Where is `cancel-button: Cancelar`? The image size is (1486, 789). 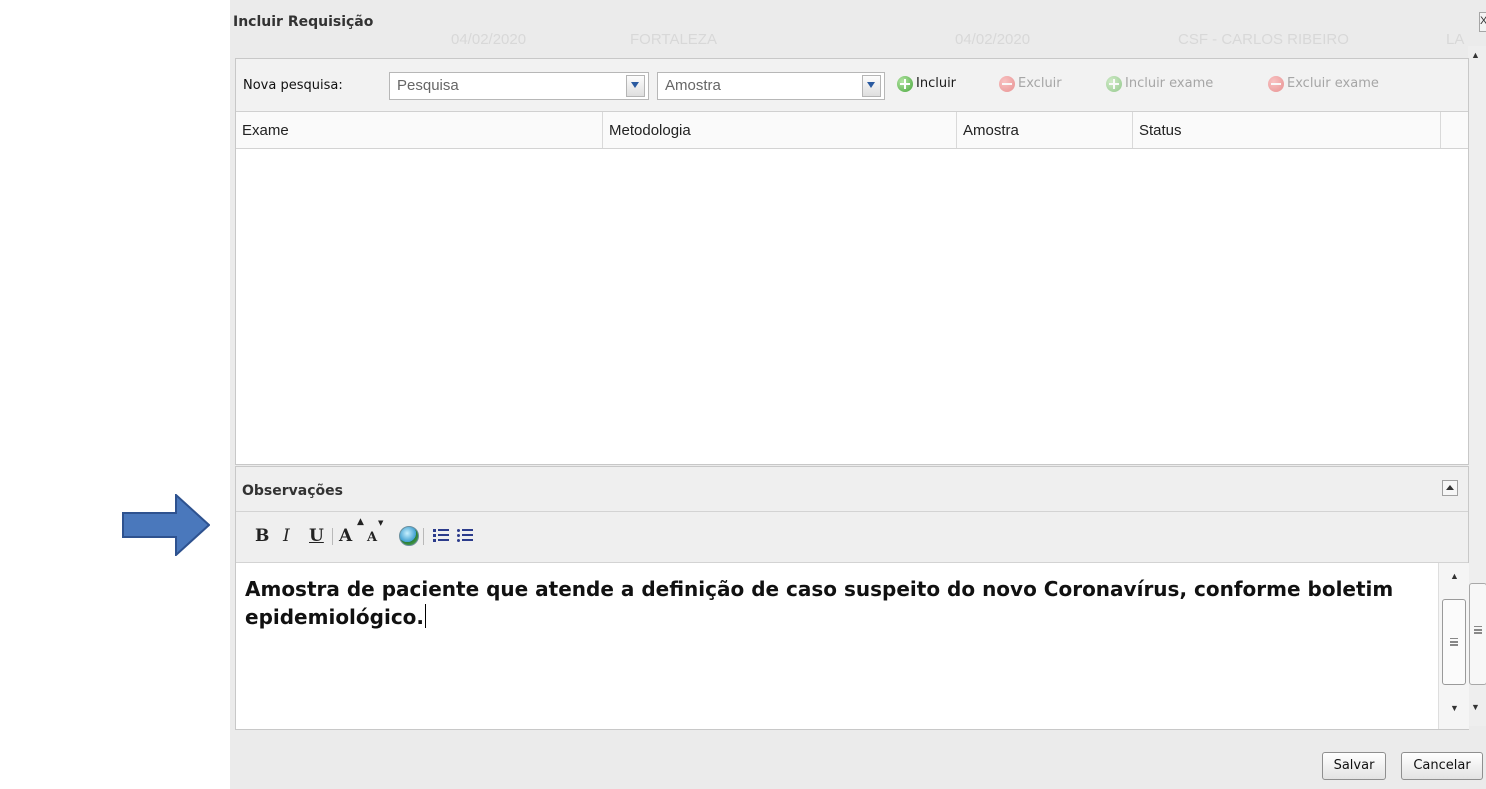 cancel-button: Cancelar is located at coordinates (1442, 766).